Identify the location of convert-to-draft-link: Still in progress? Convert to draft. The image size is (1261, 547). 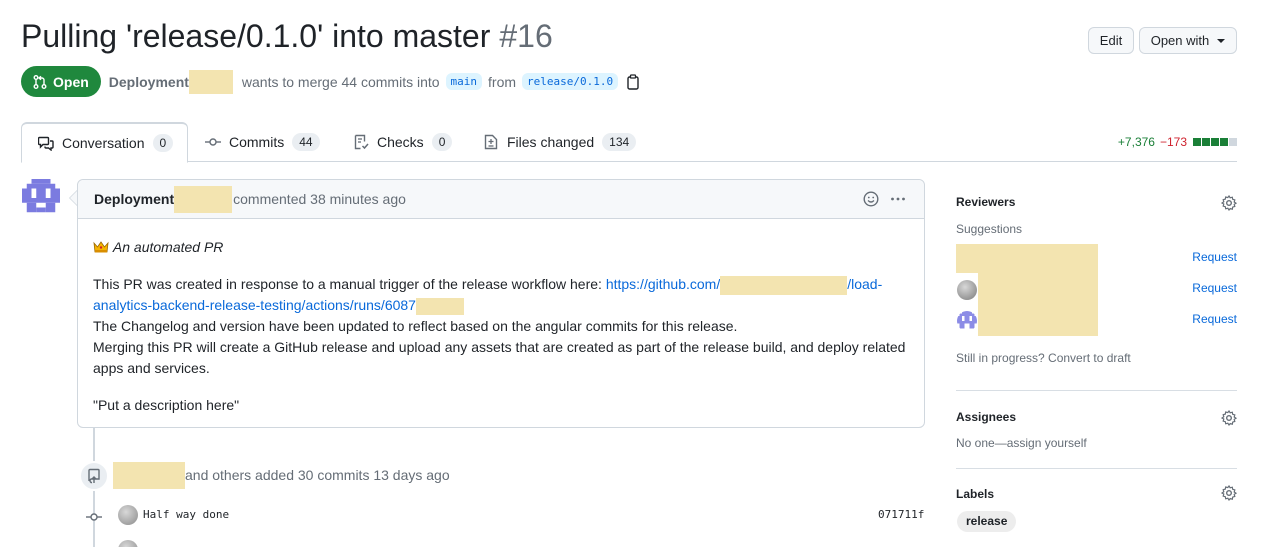
(1096, 358).